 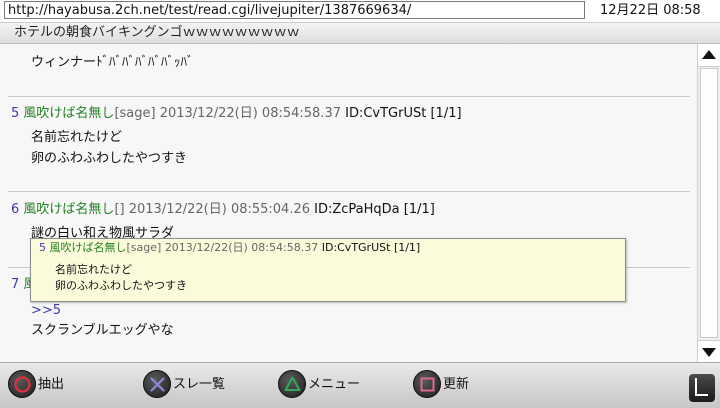 What do you see at coordinates (88, 247) in the screenshot?
I see `popup-post-name: 風吹けば名無し` at bounding box center [88, 247].